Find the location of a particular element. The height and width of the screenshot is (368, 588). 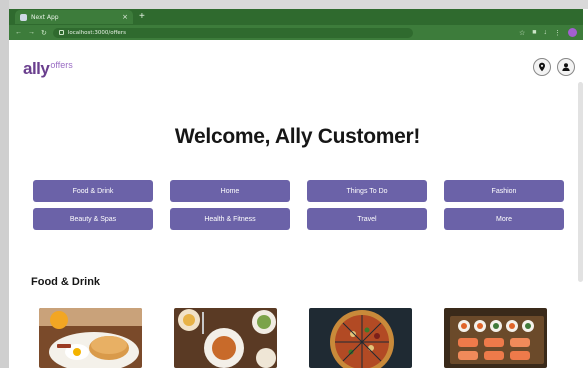

page-scrollbar is located at coordinates (580, 182).